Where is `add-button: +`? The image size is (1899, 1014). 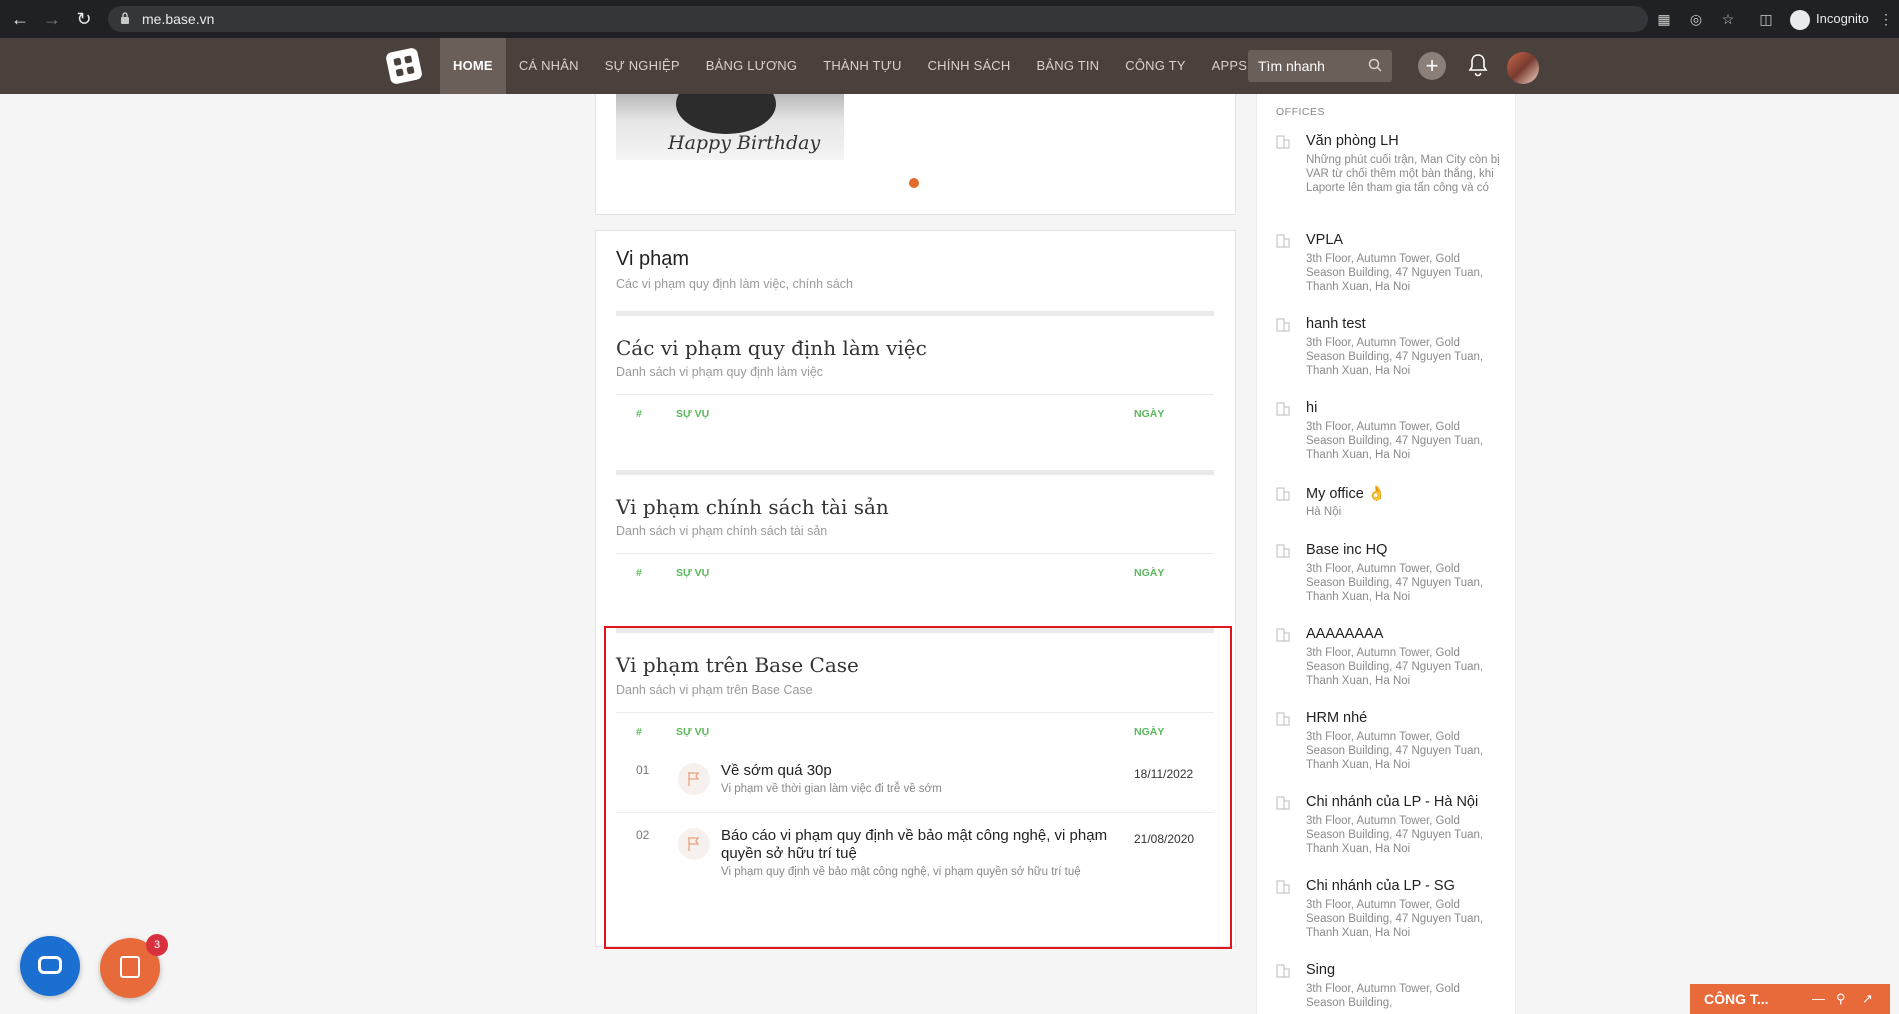
add-button: + is located at coordinates (1432, 66).